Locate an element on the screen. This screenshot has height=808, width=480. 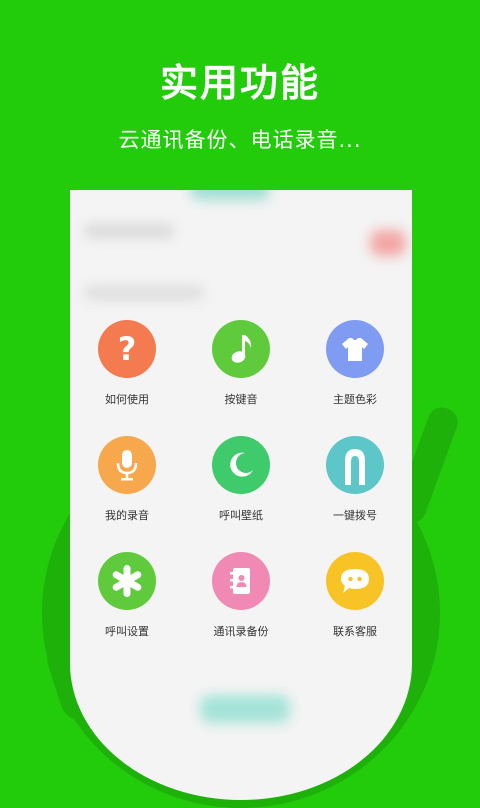
feature-call-settings: 呼叫设置 is located at coordinates (127, 601).